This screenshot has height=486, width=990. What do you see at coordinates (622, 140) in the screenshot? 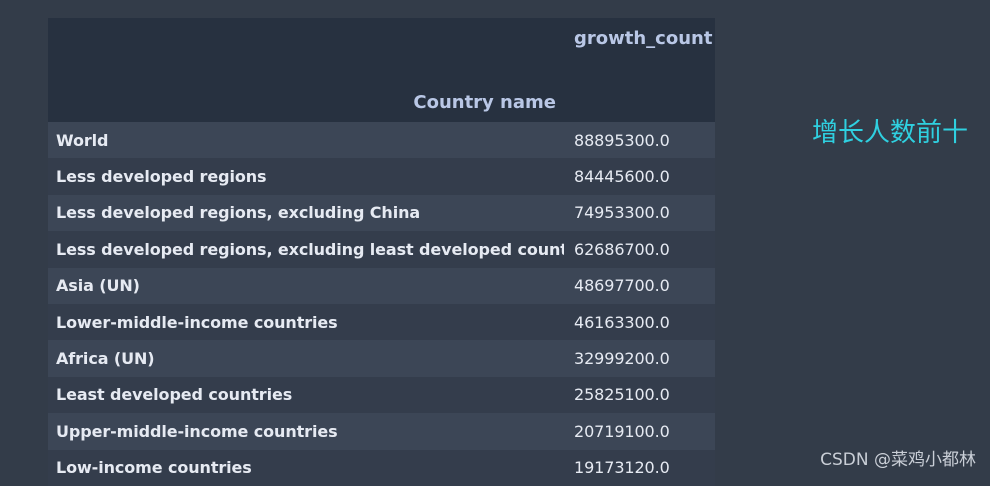
I see `row-value: 88895300.0` at bounding box center [622, 140].